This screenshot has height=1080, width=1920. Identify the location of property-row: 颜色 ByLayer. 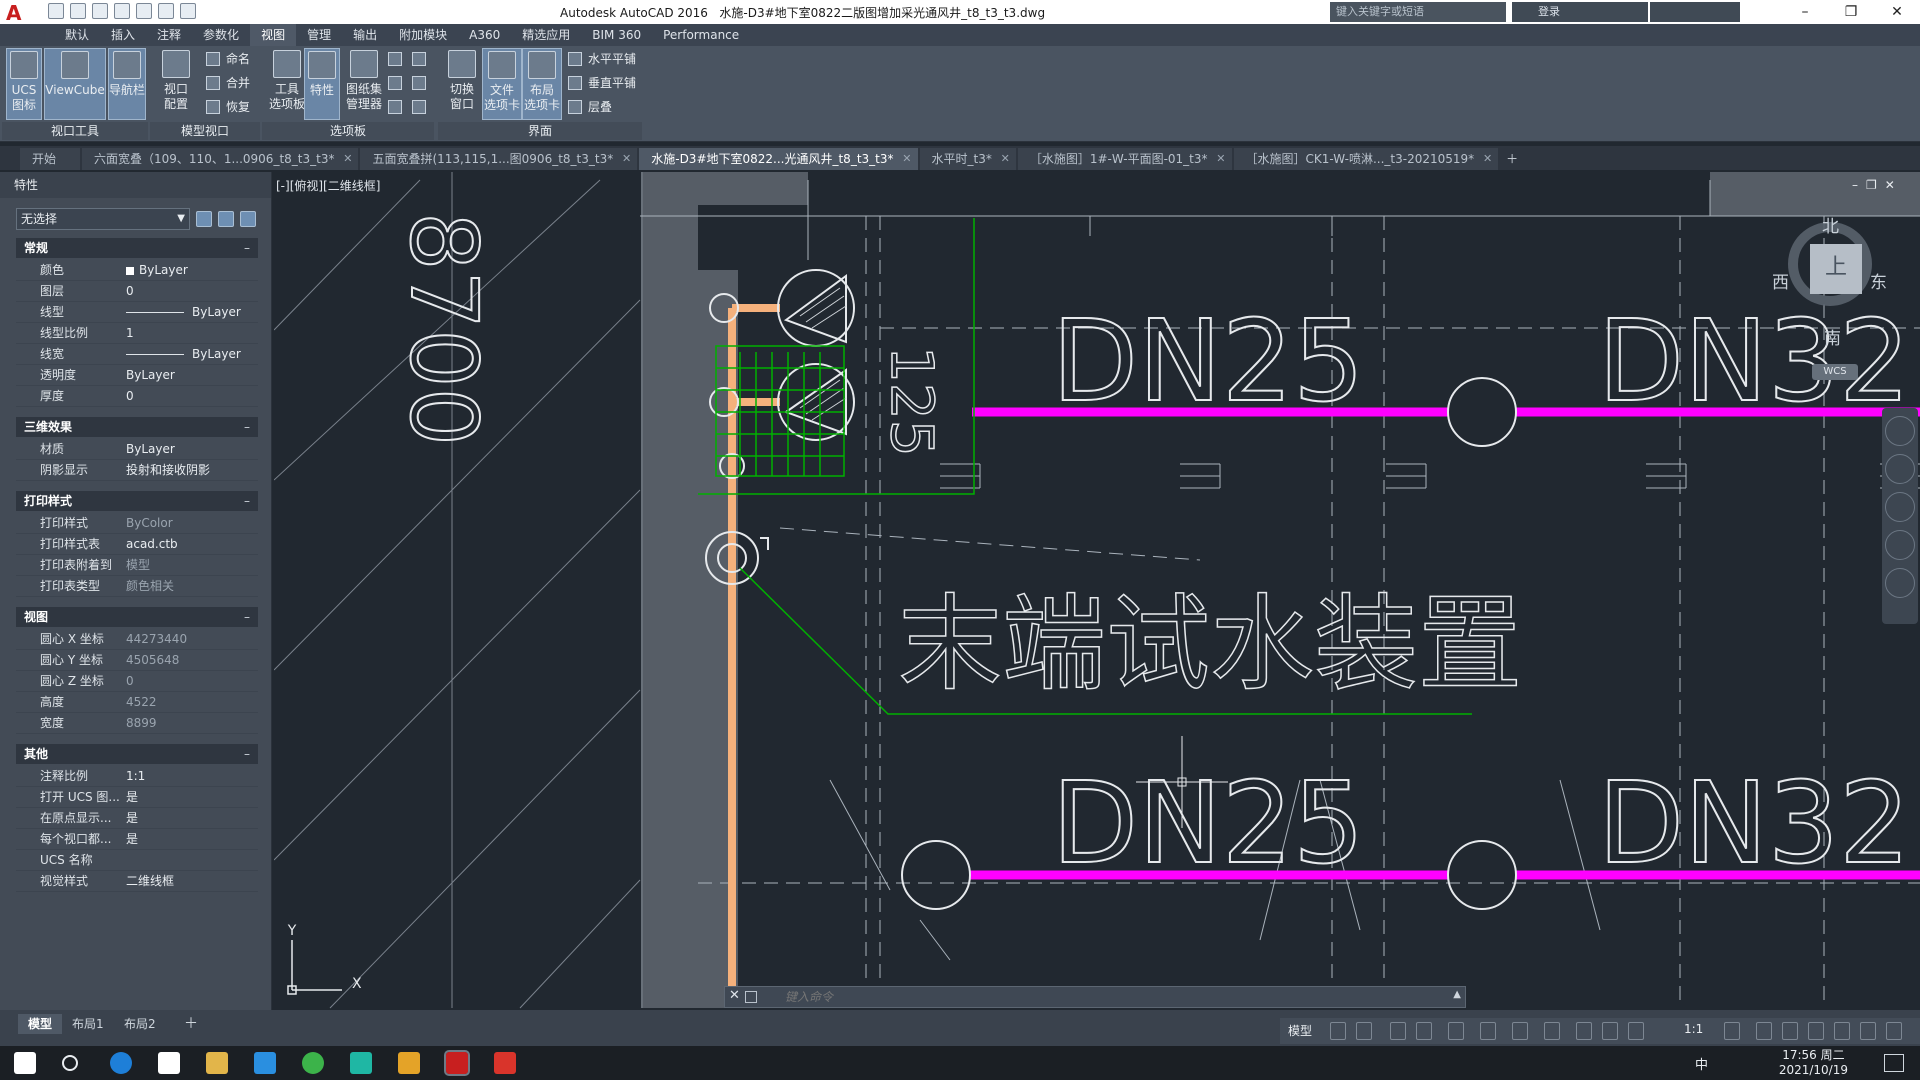
(137, 270).